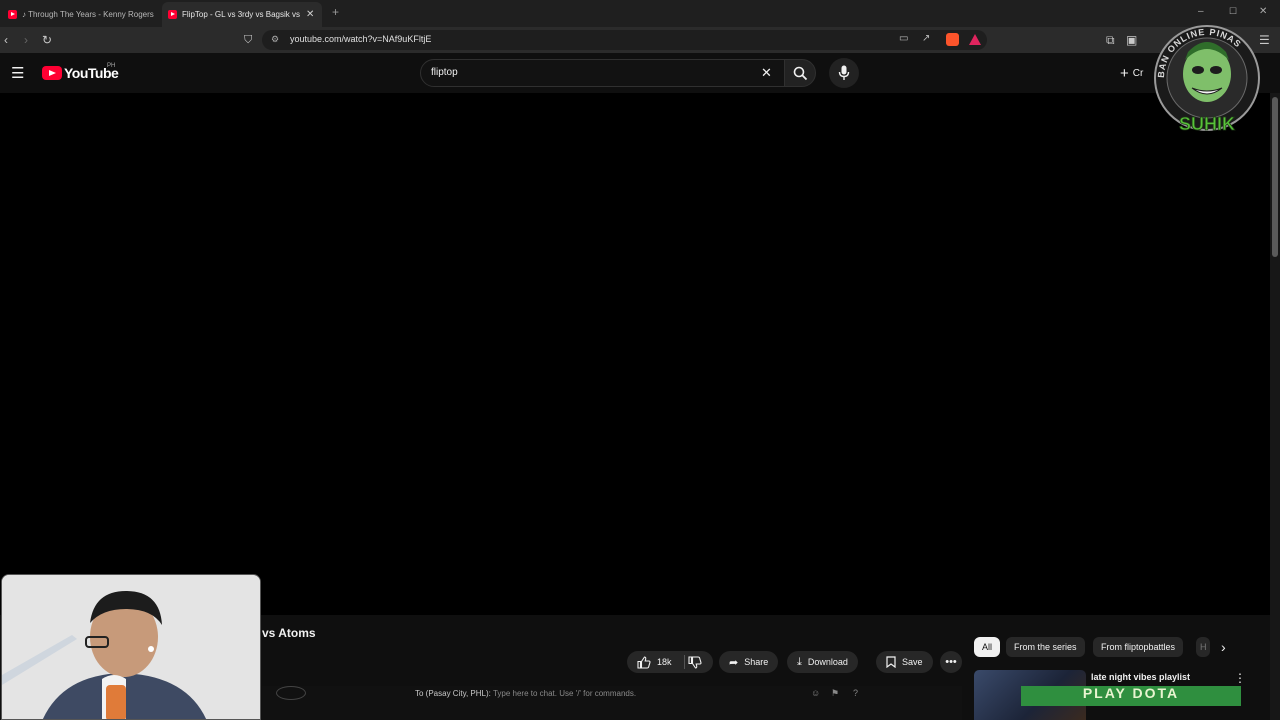  Describe the element at coordinates (289, 633) in the screenshot. I see `video-title: vs Atoms` at that location.